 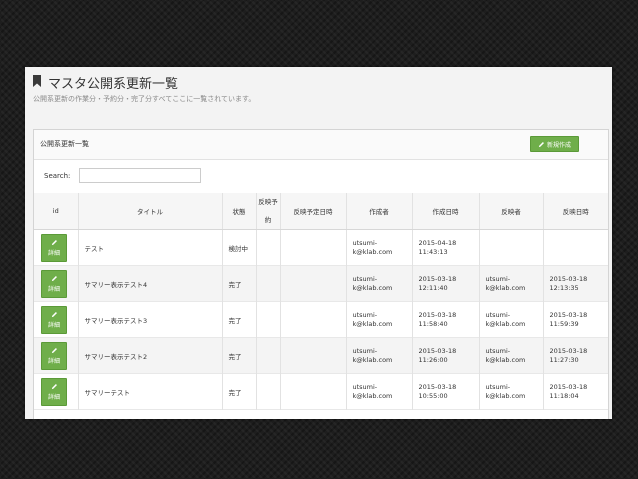 What do you see at coordinates (56, 211) in the screenshot?
I see `column-header-id: id` at bounding box center [56, 211].